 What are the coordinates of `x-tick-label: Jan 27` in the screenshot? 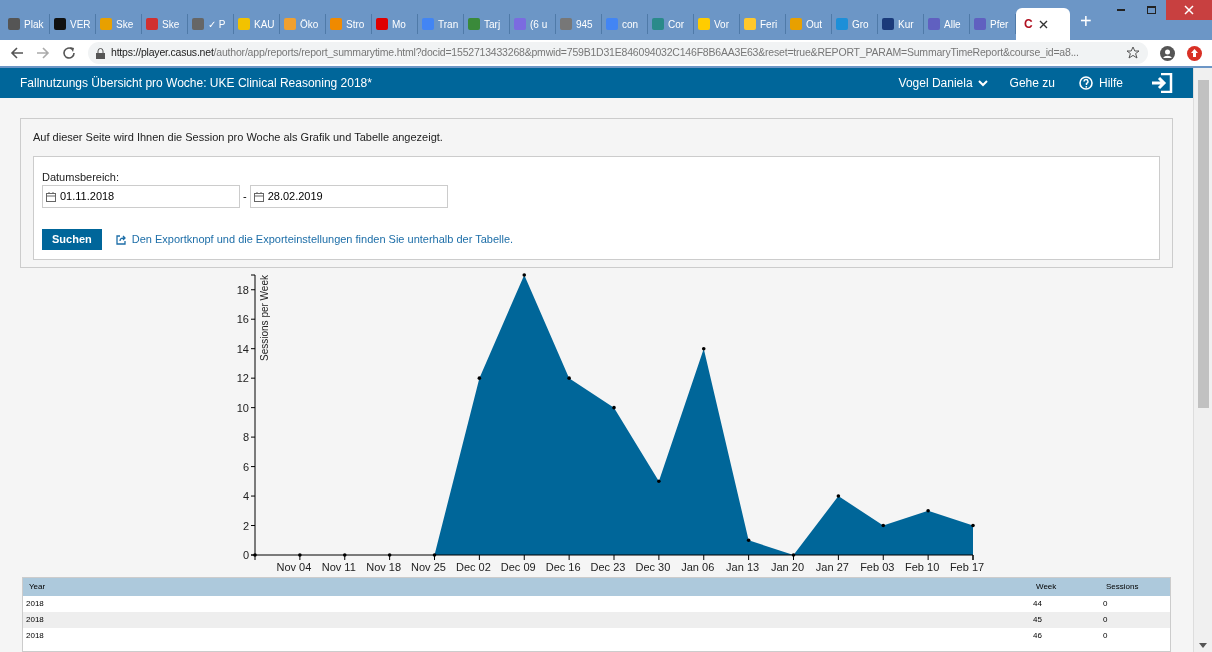 It's located at (832, 567).